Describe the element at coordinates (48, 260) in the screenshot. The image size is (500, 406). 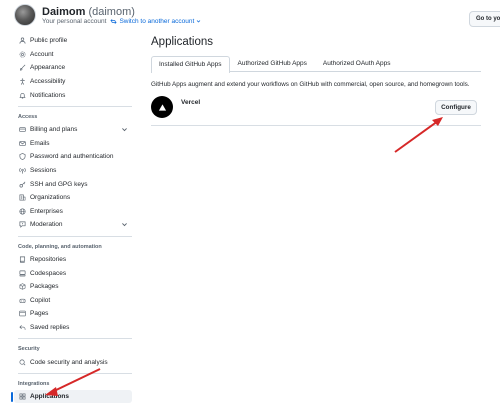
I see `sidebar-item-label: Repositories` at that location.